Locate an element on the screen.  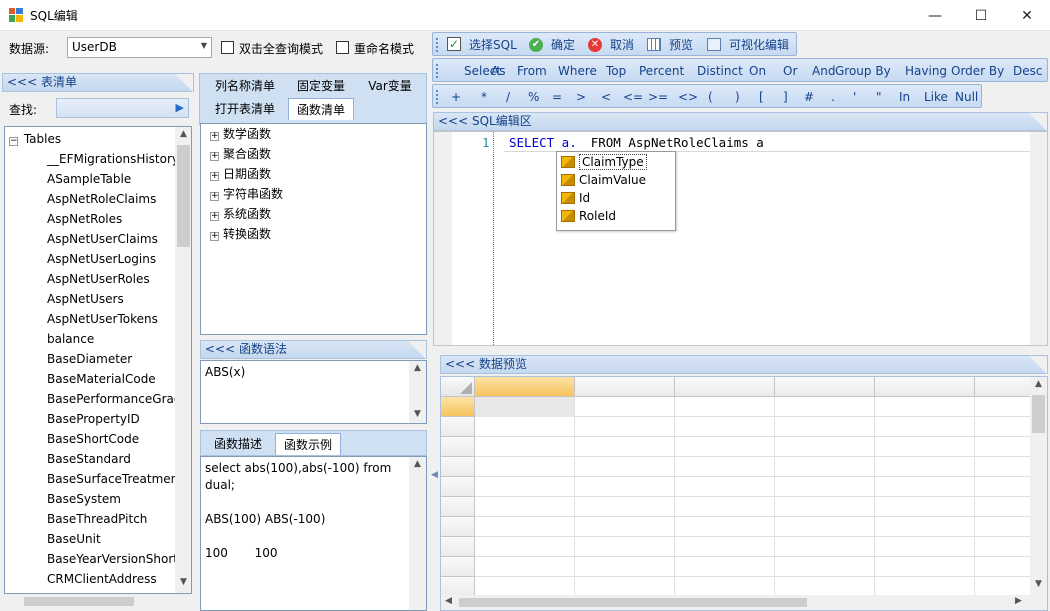
operator-button: Null is located at coordinates (966, 97).